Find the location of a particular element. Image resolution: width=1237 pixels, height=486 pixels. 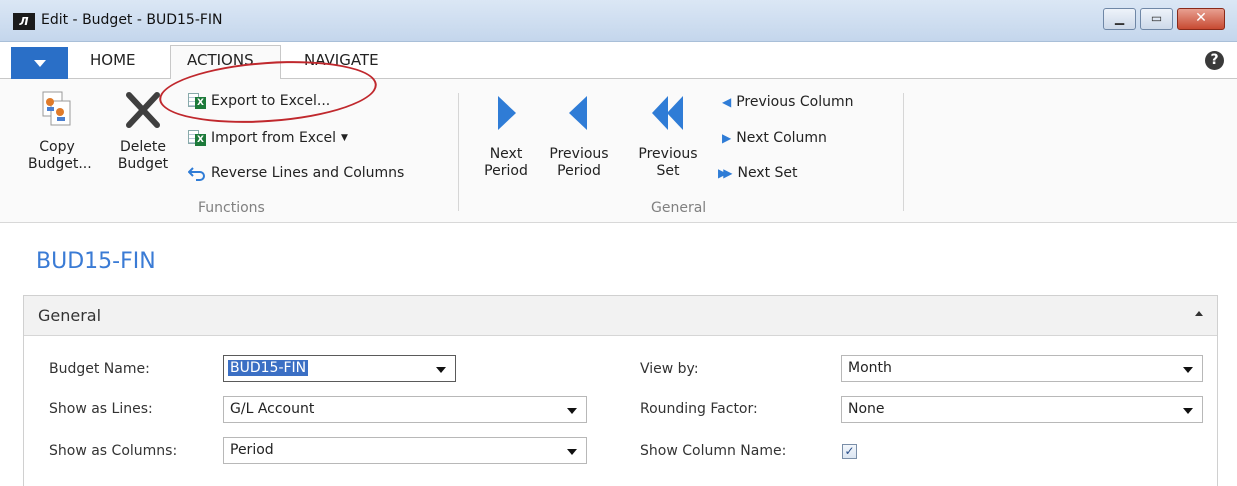

budget-name-value: BUD15-FIN is located at coordinates (268, 368).